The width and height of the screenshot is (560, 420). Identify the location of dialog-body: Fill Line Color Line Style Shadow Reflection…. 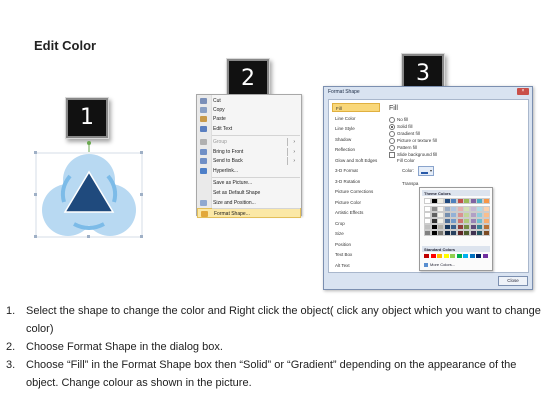
(428, 186).